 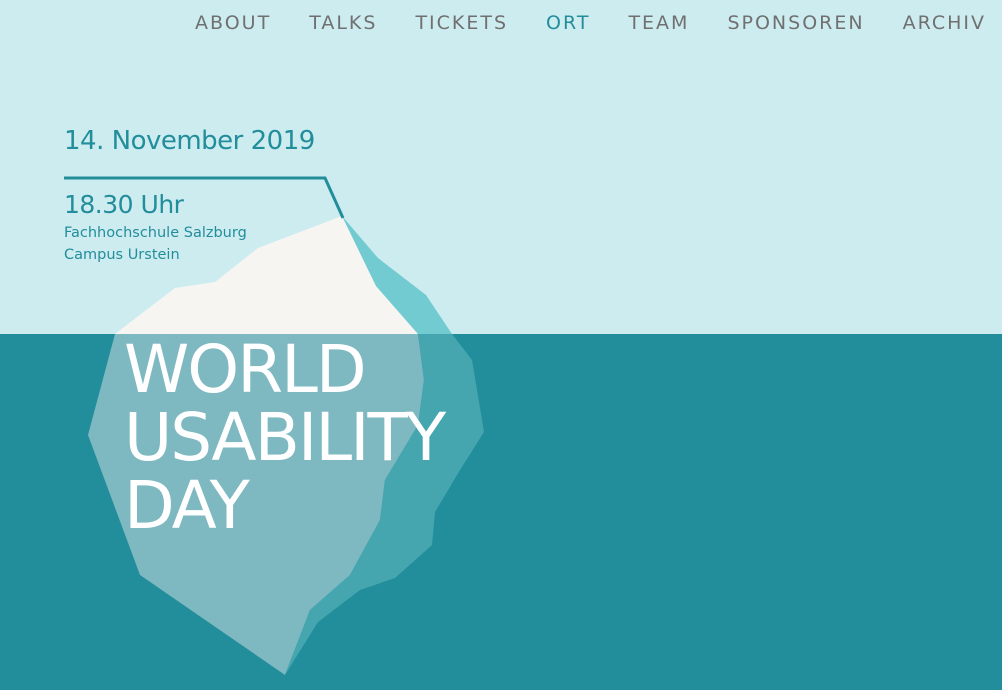 I want to click on venue-name: Fachhochschule Salzburg, so click(x=155, y=233).